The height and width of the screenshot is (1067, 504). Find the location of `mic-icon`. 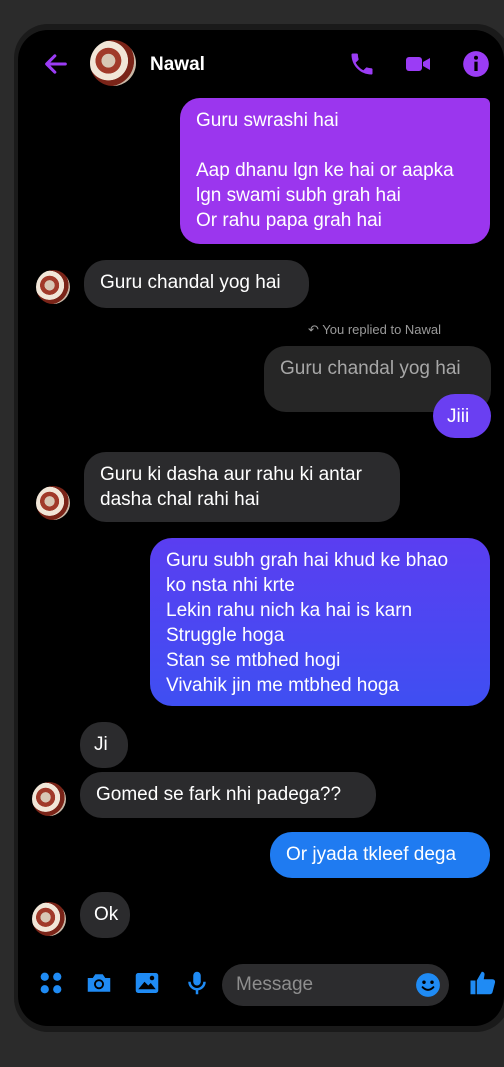

mic-icon is located at coordinates (197, 983).